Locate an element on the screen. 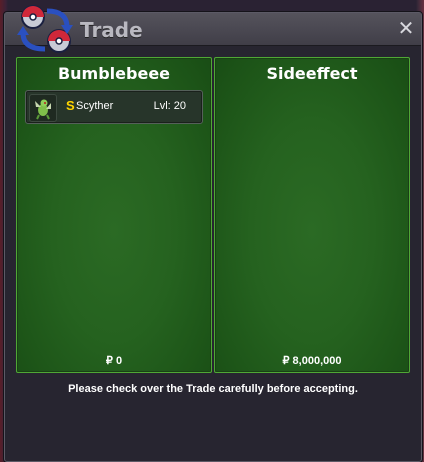 The image size is (424, 462). money-offer: ₽ 8,000,000 is located at coordinates (312, 361).